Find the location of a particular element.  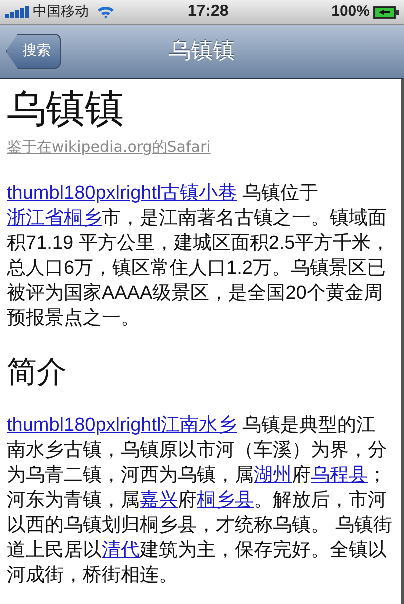

battery-icon is located at coordinates (385, 12).